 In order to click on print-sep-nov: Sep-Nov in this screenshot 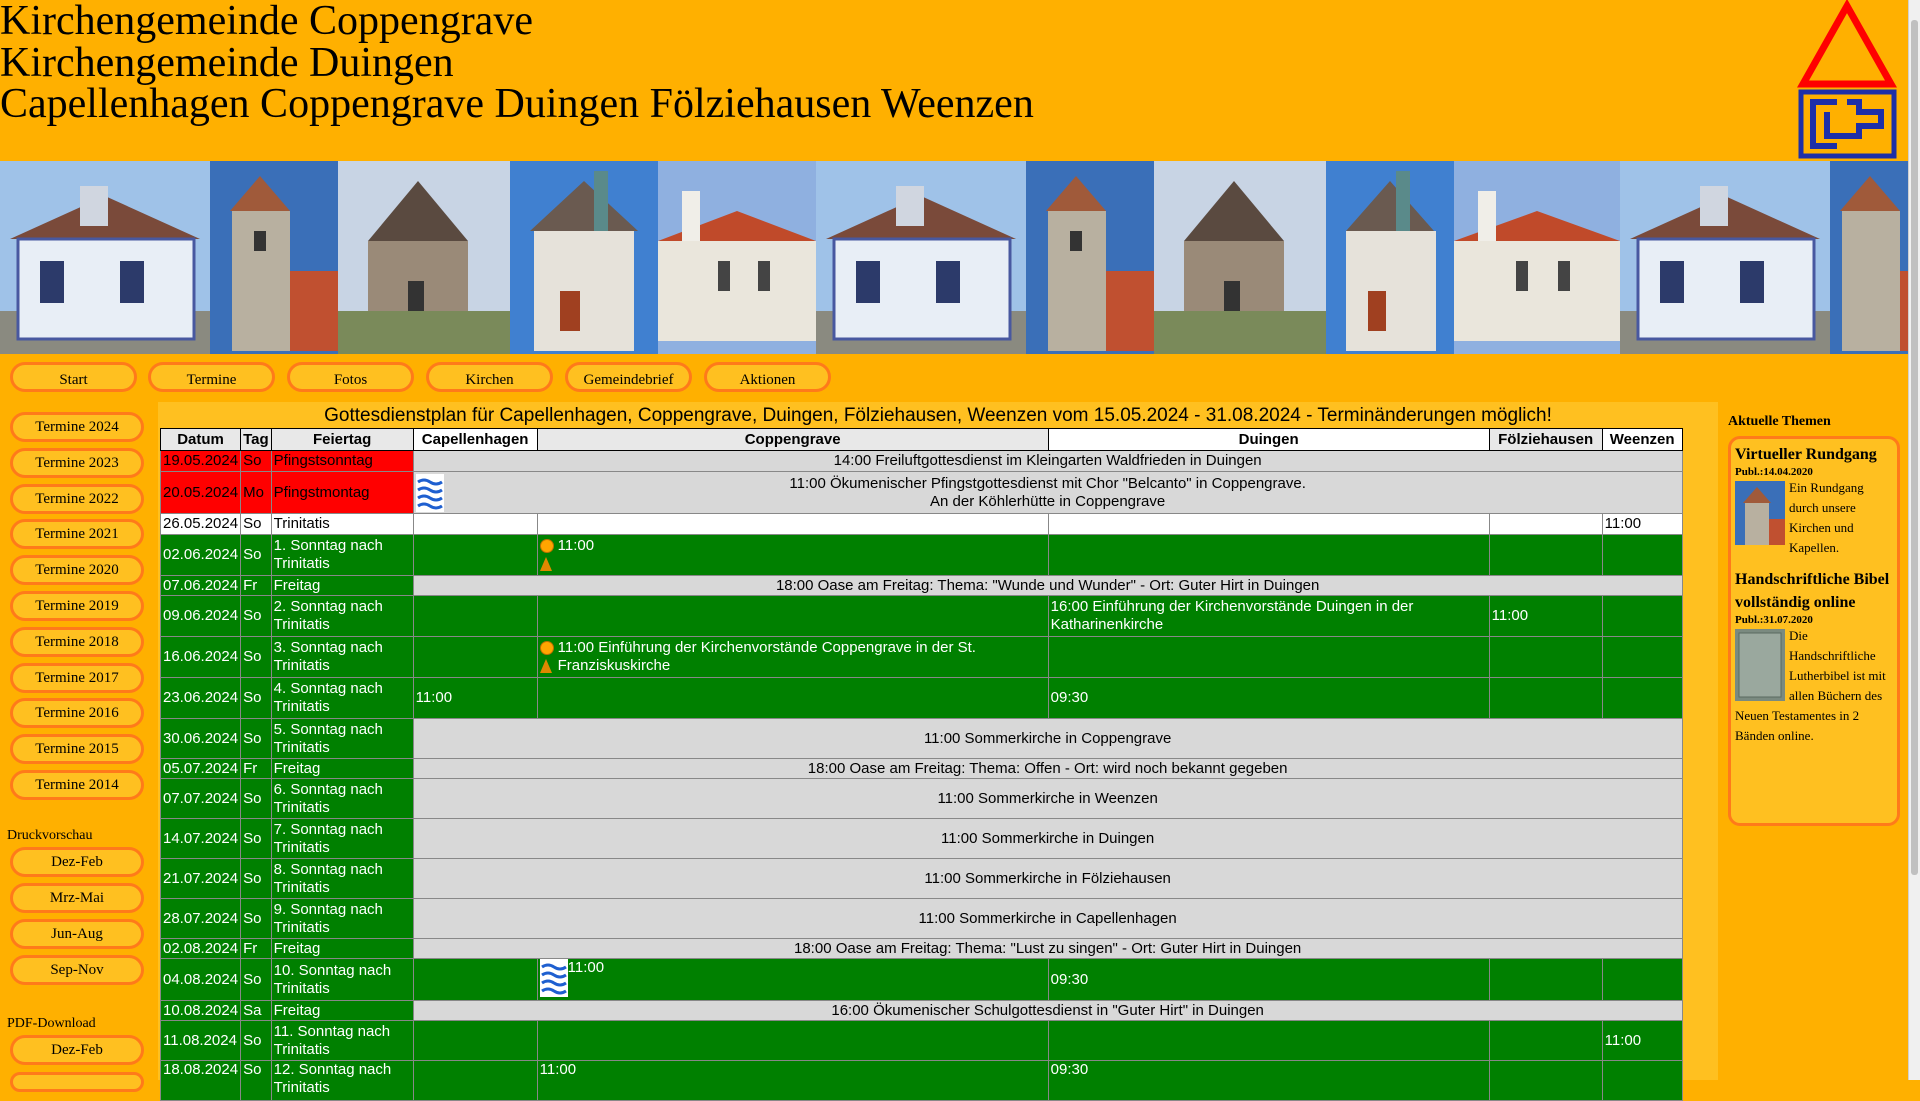, I will do `click(77, 970)`.